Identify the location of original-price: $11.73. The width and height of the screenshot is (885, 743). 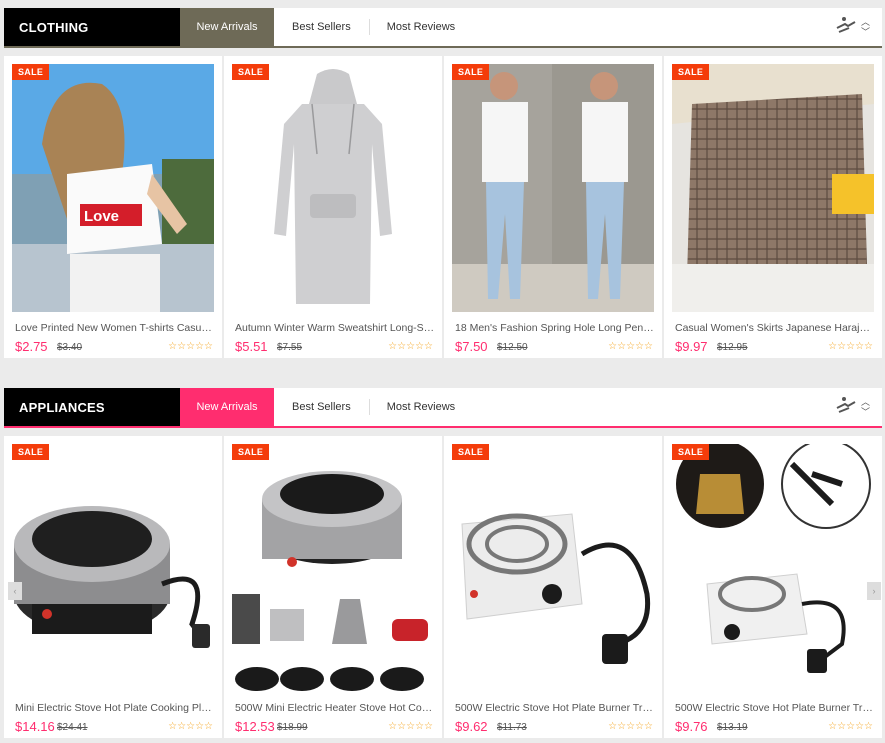
(512, 727).